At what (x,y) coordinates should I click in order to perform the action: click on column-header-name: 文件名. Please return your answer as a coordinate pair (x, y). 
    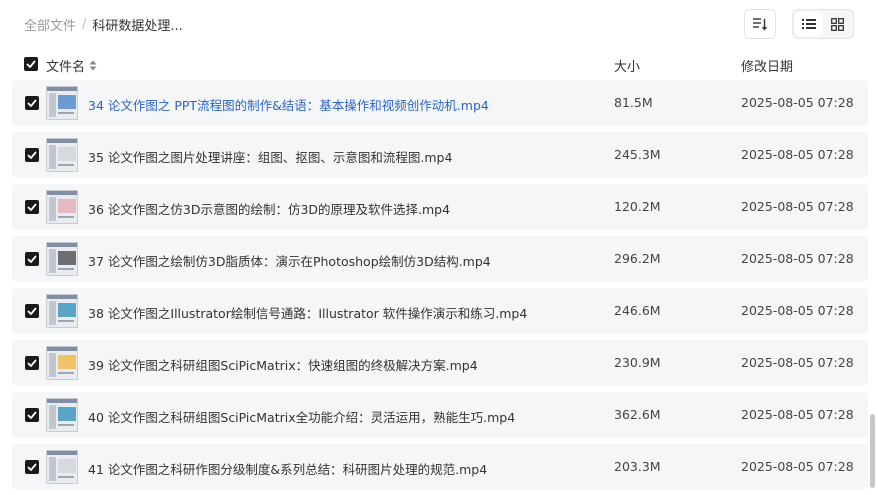
    Looking at the image, I should click on (71, 65).